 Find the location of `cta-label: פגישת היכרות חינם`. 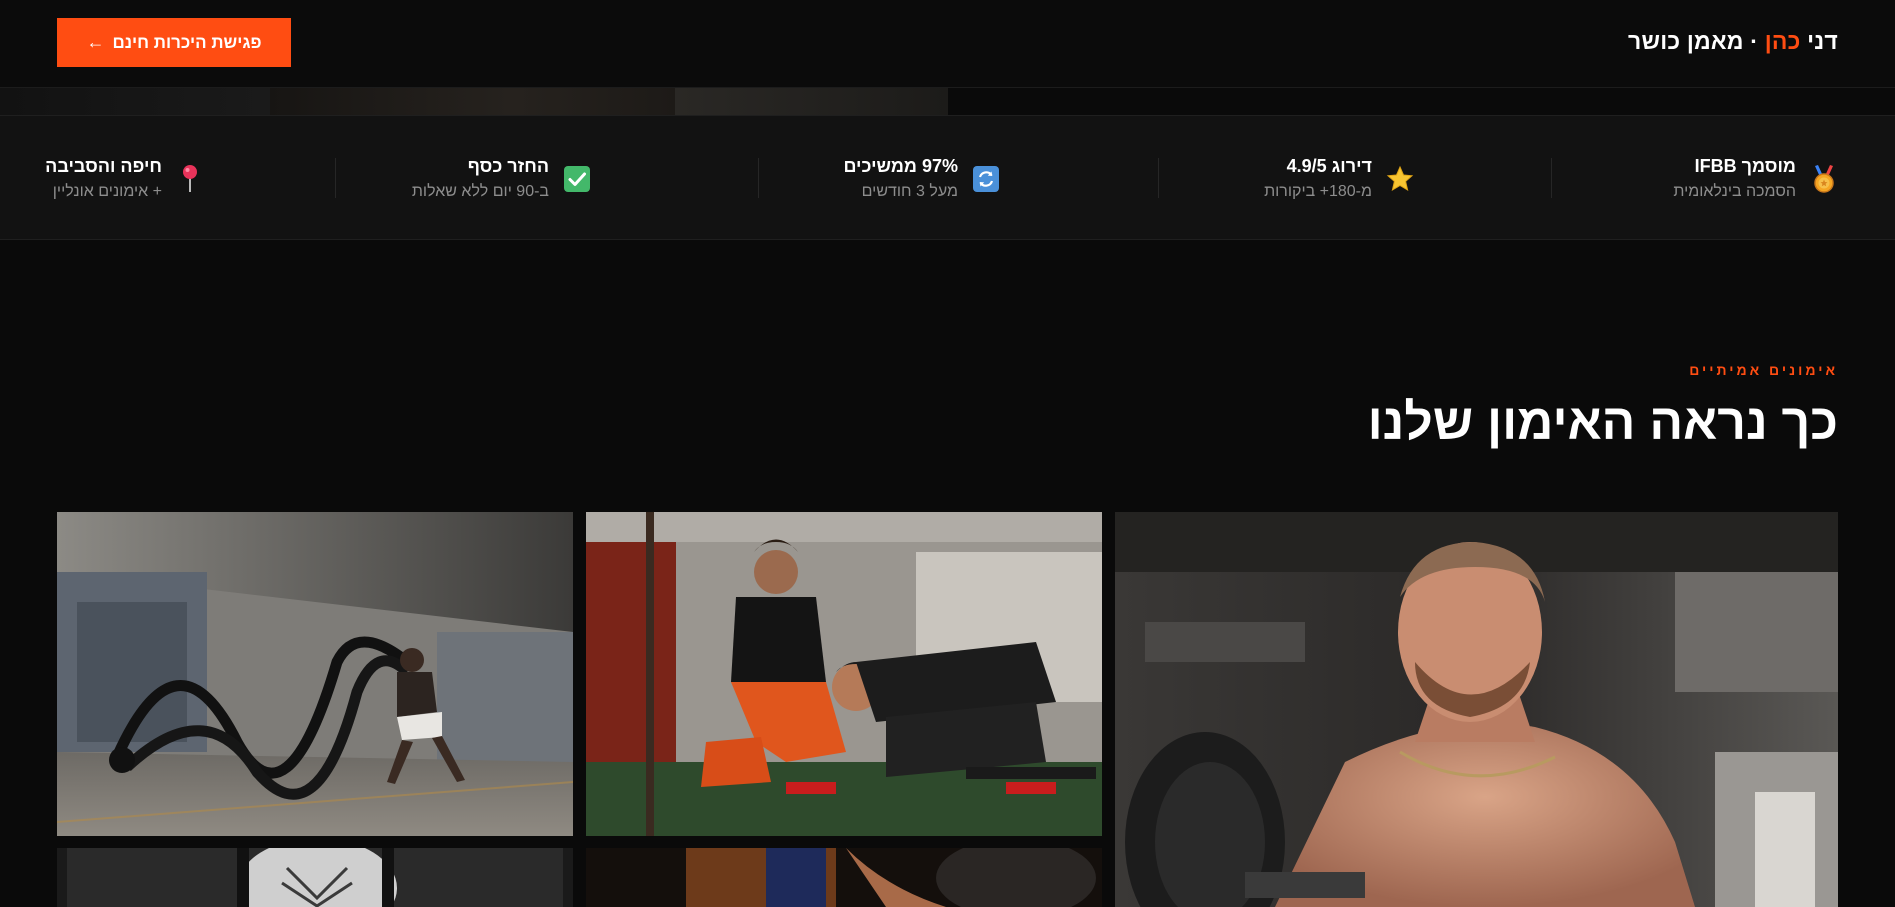

cta-label: פגישת היכרות חינם is located at coordinates (187, 42).